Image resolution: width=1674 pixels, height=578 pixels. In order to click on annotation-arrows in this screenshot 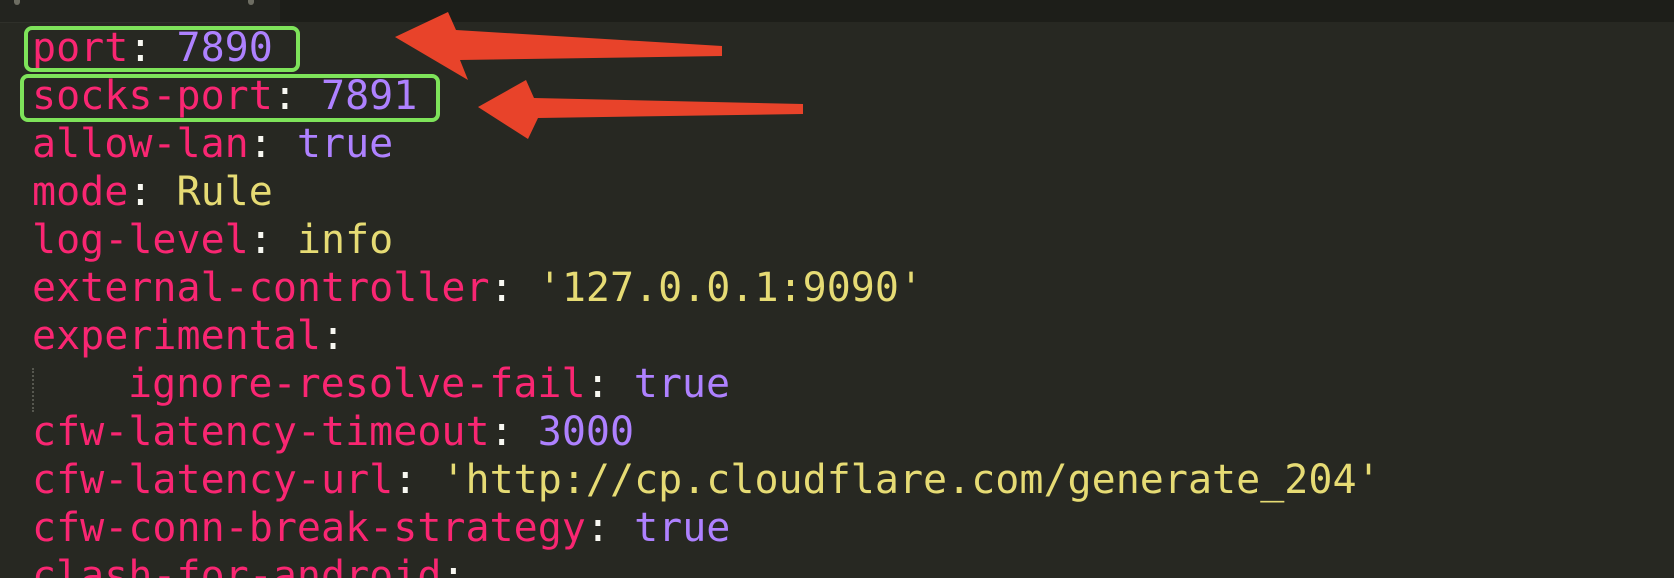, I will do `click(599, 75)`.